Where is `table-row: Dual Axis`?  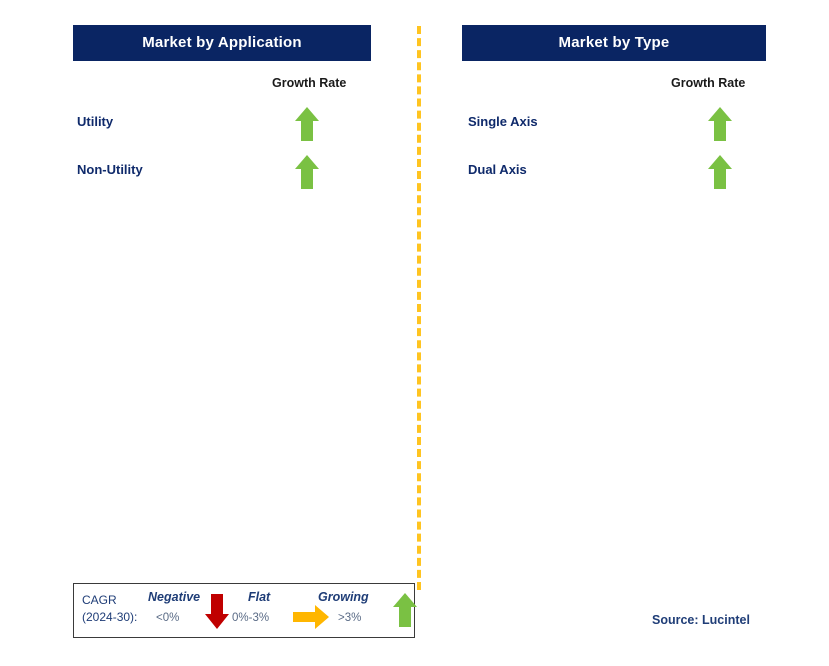
table-row: Dual Axis is located at coordinates (617, 176).